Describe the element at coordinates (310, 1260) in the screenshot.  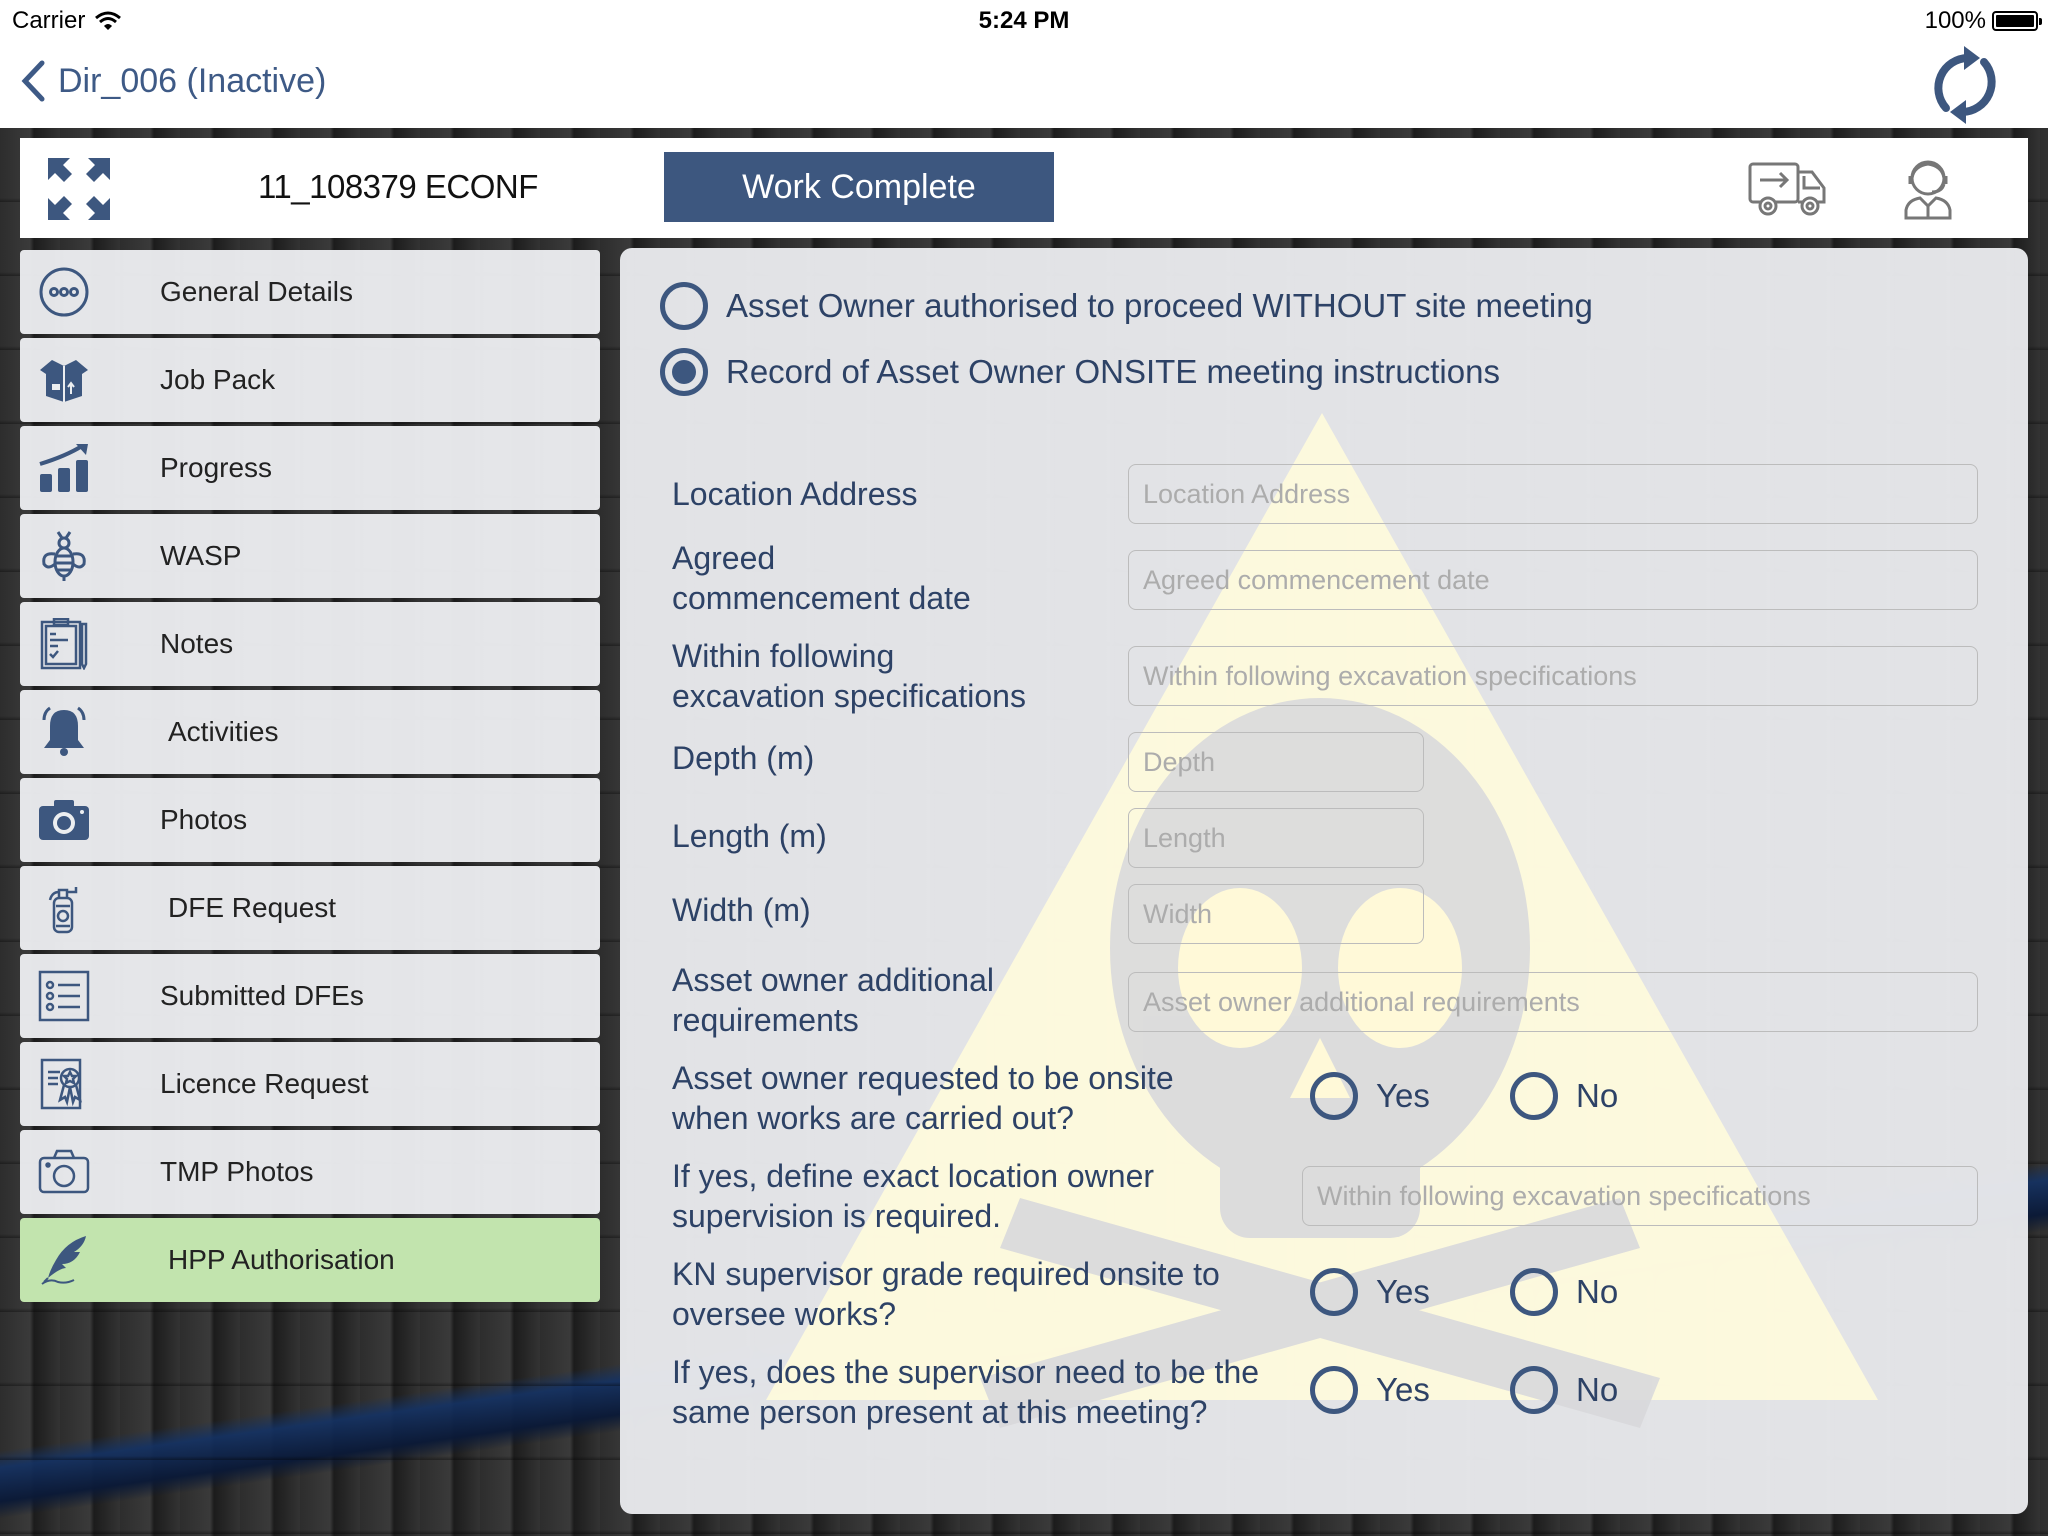
I see `sidebar-item-hpp-authorisation: HPP Authorisation` at that location.